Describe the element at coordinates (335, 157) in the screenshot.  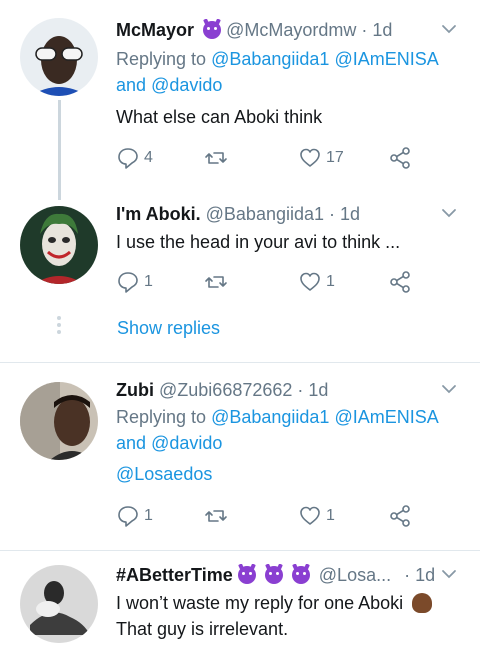
I see `like-count: 17` at that location.